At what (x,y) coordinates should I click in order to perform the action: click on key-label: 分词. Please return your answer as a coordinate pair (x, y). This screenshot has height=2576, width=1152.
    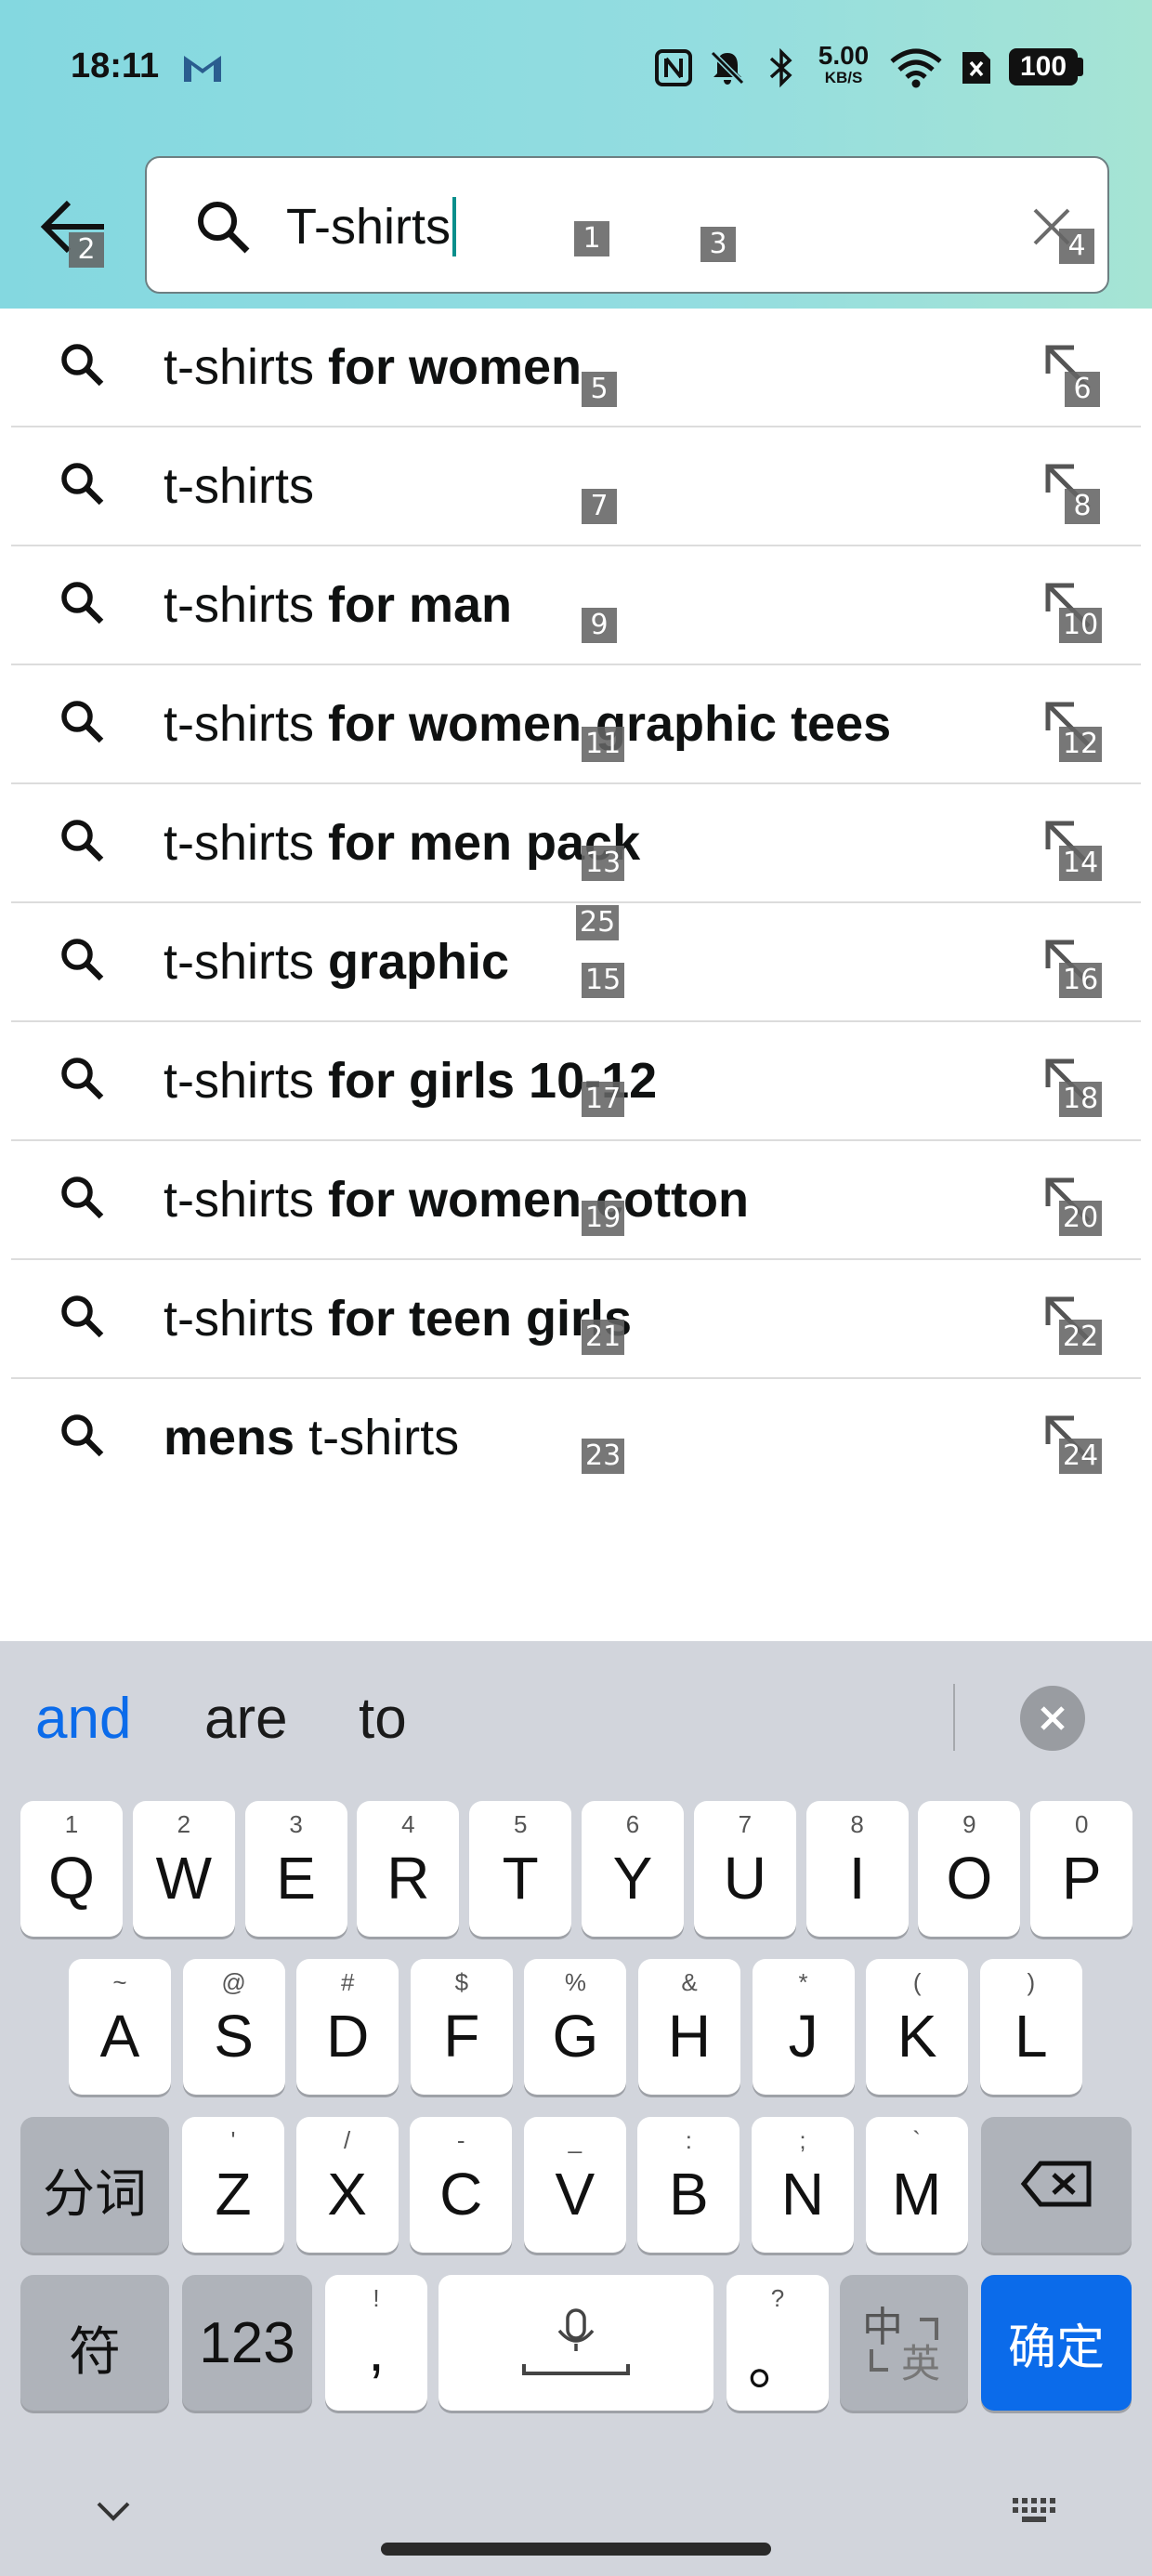
    Looking at the image, I should click on (95, 2193).